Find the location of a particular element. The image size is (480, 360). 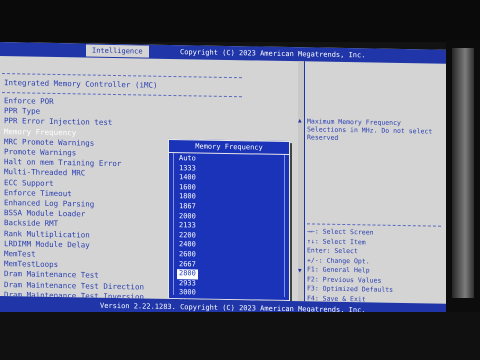

setting-item: ECC Support is located at coordinates (29, 183).